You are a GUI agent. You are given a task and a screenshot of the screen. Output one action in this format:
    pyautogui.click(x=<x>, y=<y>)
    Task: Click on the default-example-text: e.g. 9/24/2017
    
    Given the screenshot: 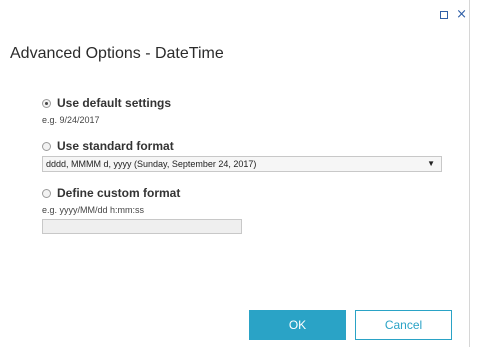 What is the action you would take?
    pyautogui.click(x=71, y=120)
    